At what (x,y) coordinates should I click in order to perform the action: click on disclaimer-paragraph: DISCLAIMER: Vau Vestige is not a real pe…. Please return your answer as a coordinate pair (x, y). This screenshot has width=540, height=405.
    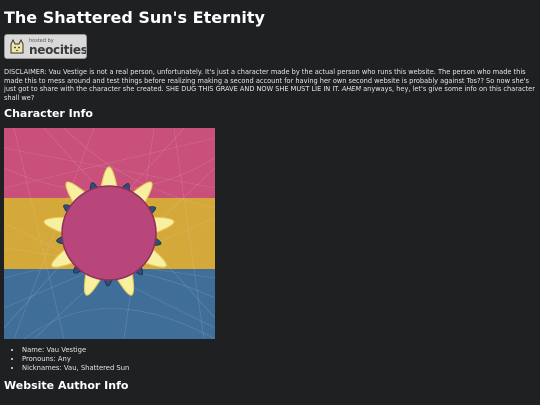
    Looking at the image, I should click on (270, 85).